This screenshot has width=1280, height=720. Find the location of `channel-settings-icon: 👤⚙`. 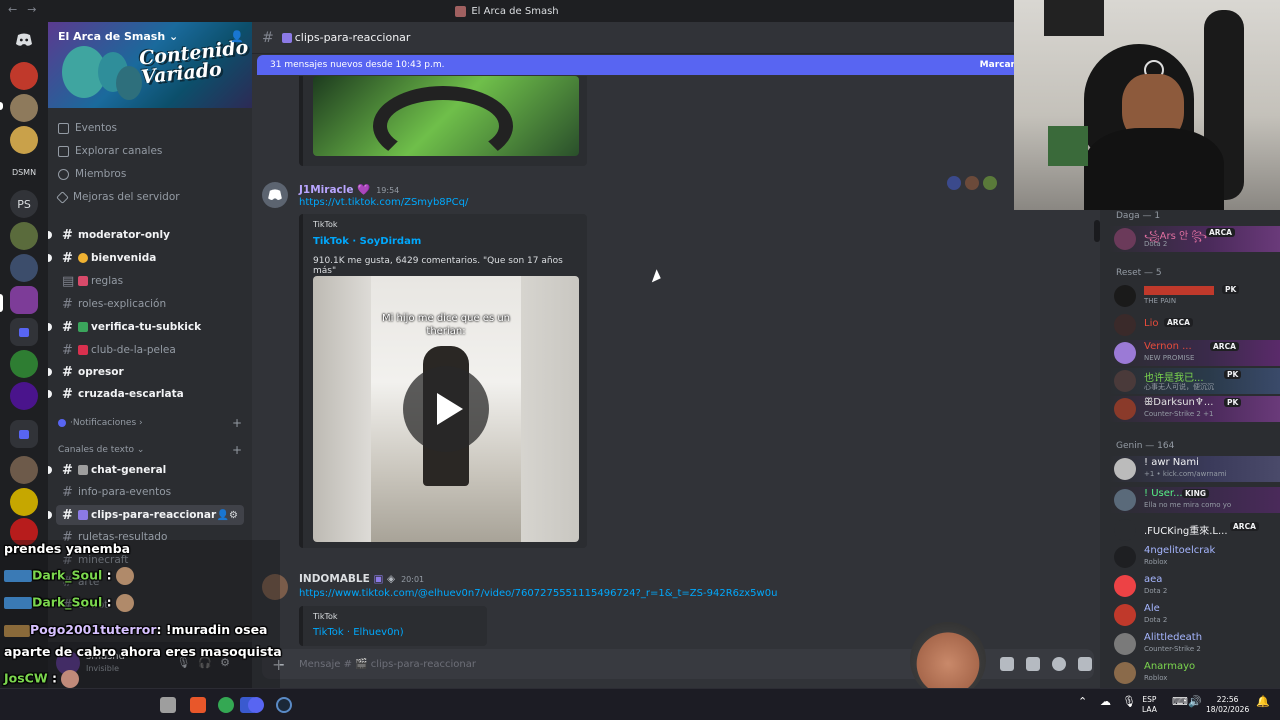

channel-settings-icon: 👤⚙ is located at coordinates (227, 515).